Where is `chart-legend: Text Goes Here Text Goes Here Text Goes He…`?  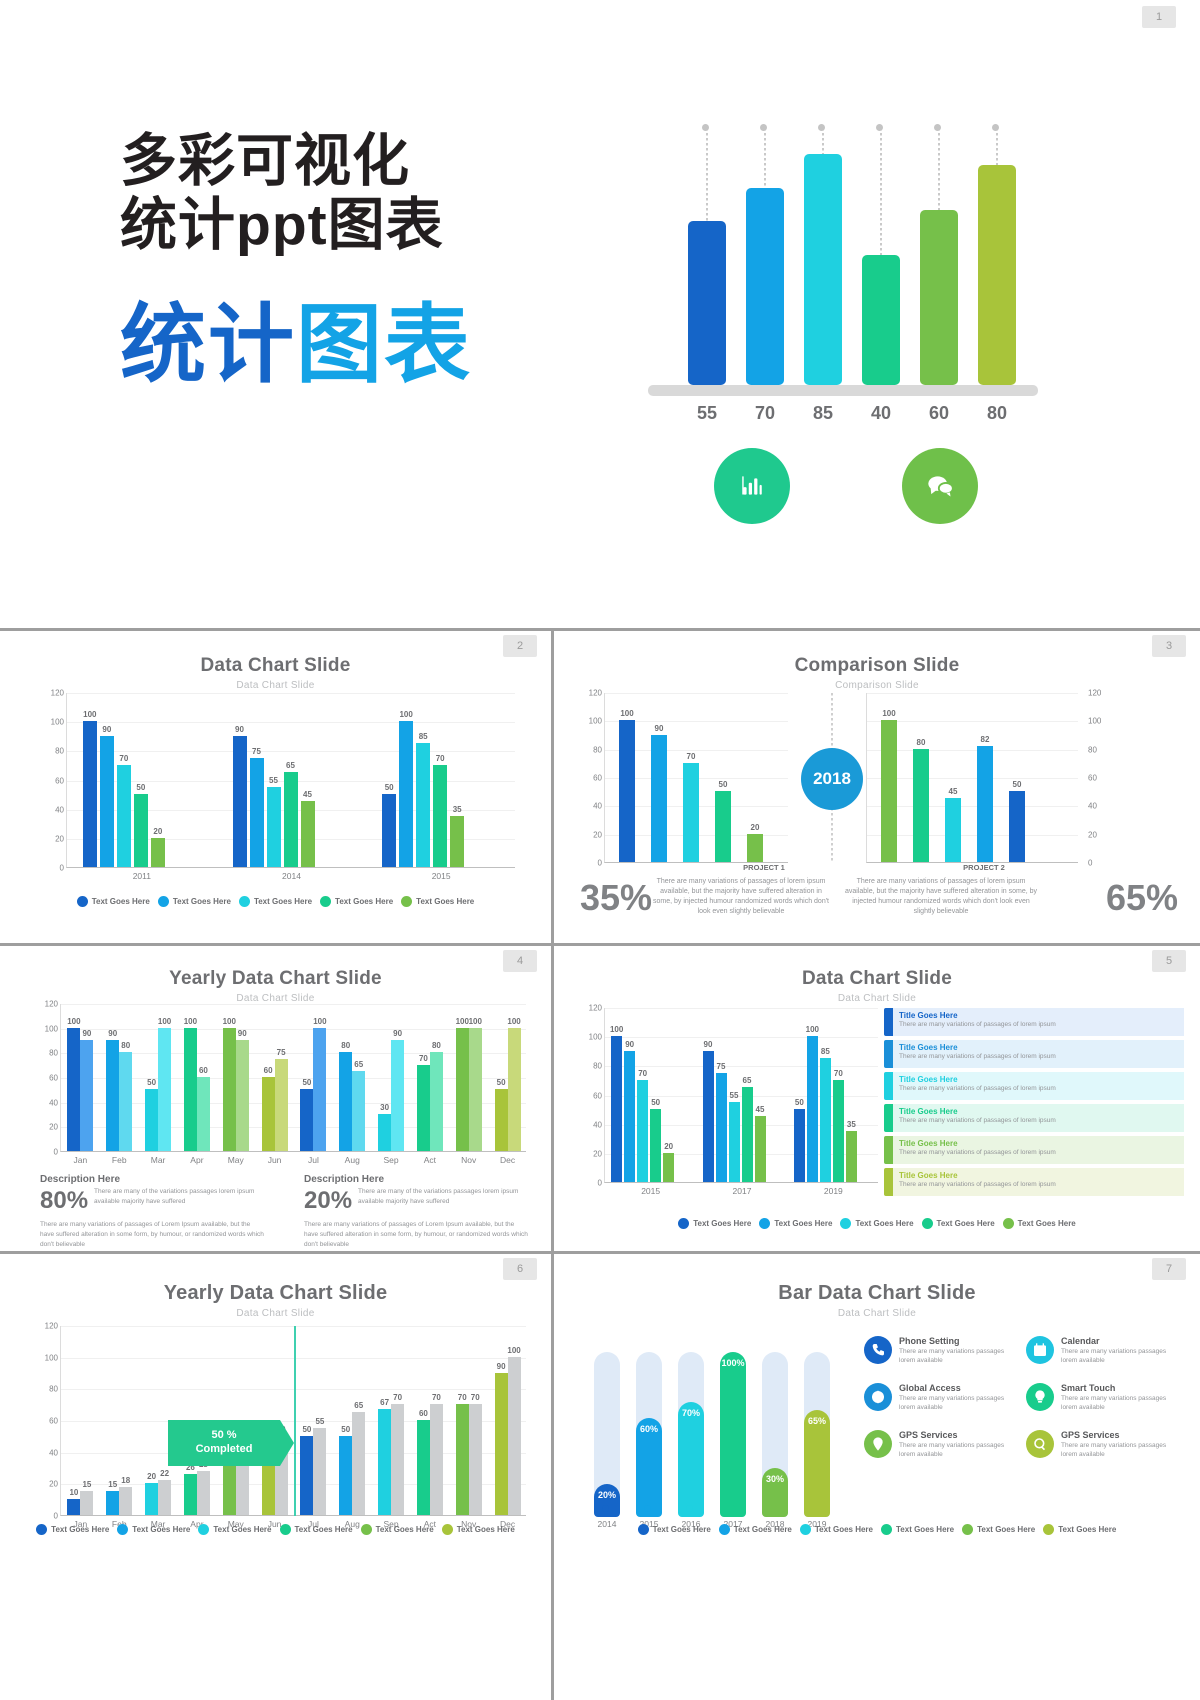
chart-legend: Text Goes Here Text Goes Here Text Goes He… is located at coordinates (275, 1529).